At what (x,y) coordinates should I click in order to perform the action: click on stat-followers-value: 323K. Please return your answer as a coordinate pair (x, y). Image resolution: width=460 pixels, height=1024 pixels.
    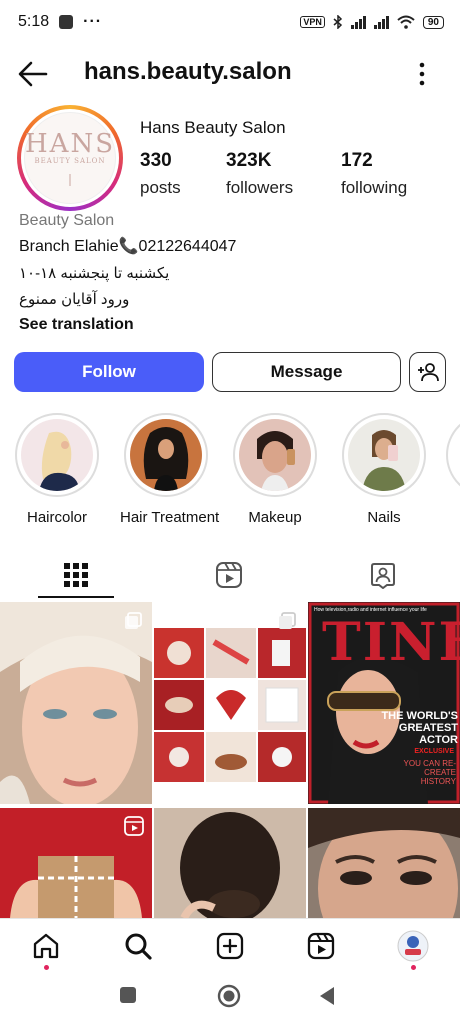
    Looking at the image, I should click on (249, 160).